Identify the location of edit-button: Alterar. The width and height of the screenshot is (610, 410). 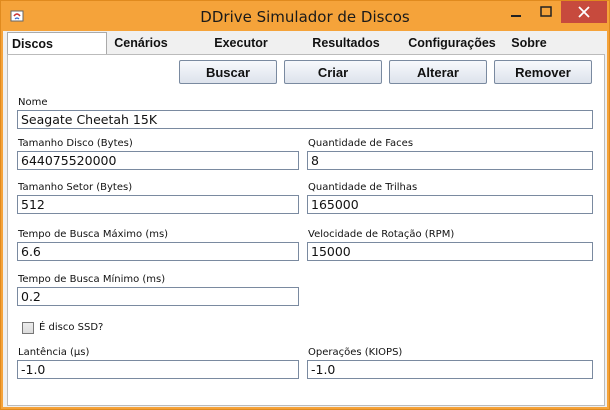
(438, 72).